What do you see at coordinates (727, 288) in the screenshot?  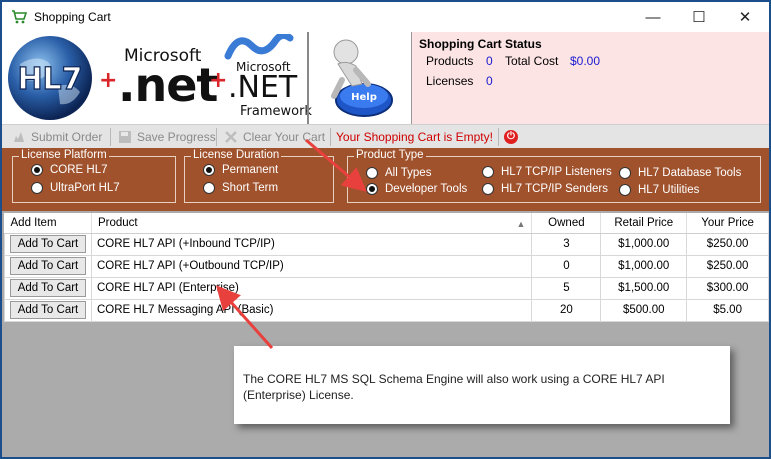 I see `your-price-cell: $300.00` at bounding box center [727, 288].